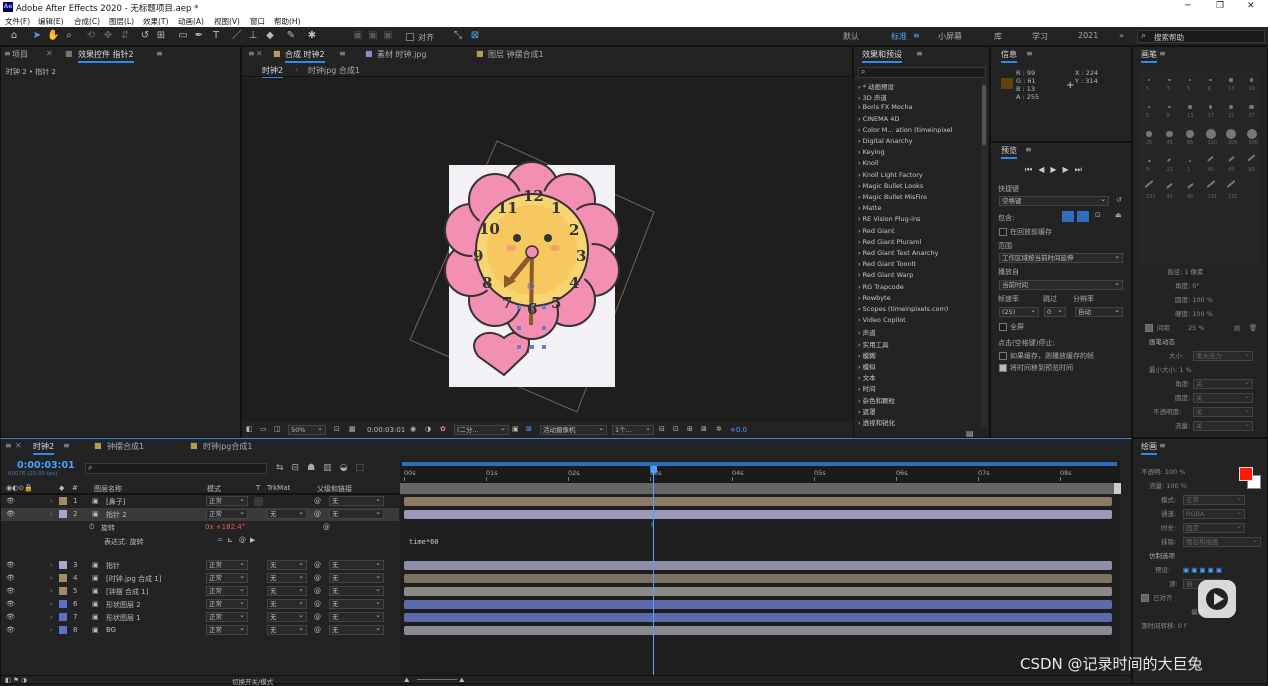 Image resolution: width=1268 pixels, height=686 pixels. Describe the element at coordinates (200, 604) in the screenshot. I see `layer-row: 👁 › 6 ▣ 形状图层 2 正常 无 @ 无` at that location.